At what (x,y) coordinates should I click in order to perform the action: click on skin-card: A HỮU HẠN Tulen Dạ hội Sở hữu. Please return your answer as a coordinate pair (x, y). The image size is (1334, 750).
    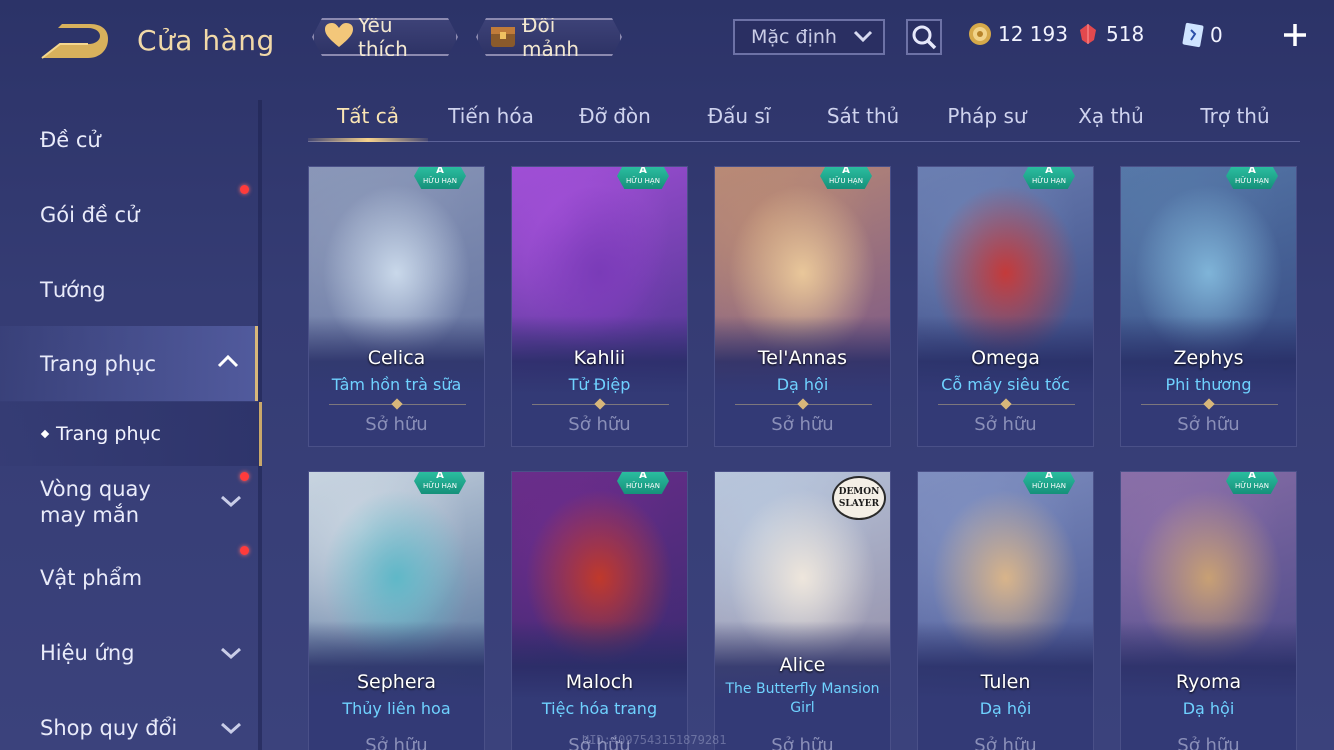
    Looking at the image, I should click on (1005, 610).